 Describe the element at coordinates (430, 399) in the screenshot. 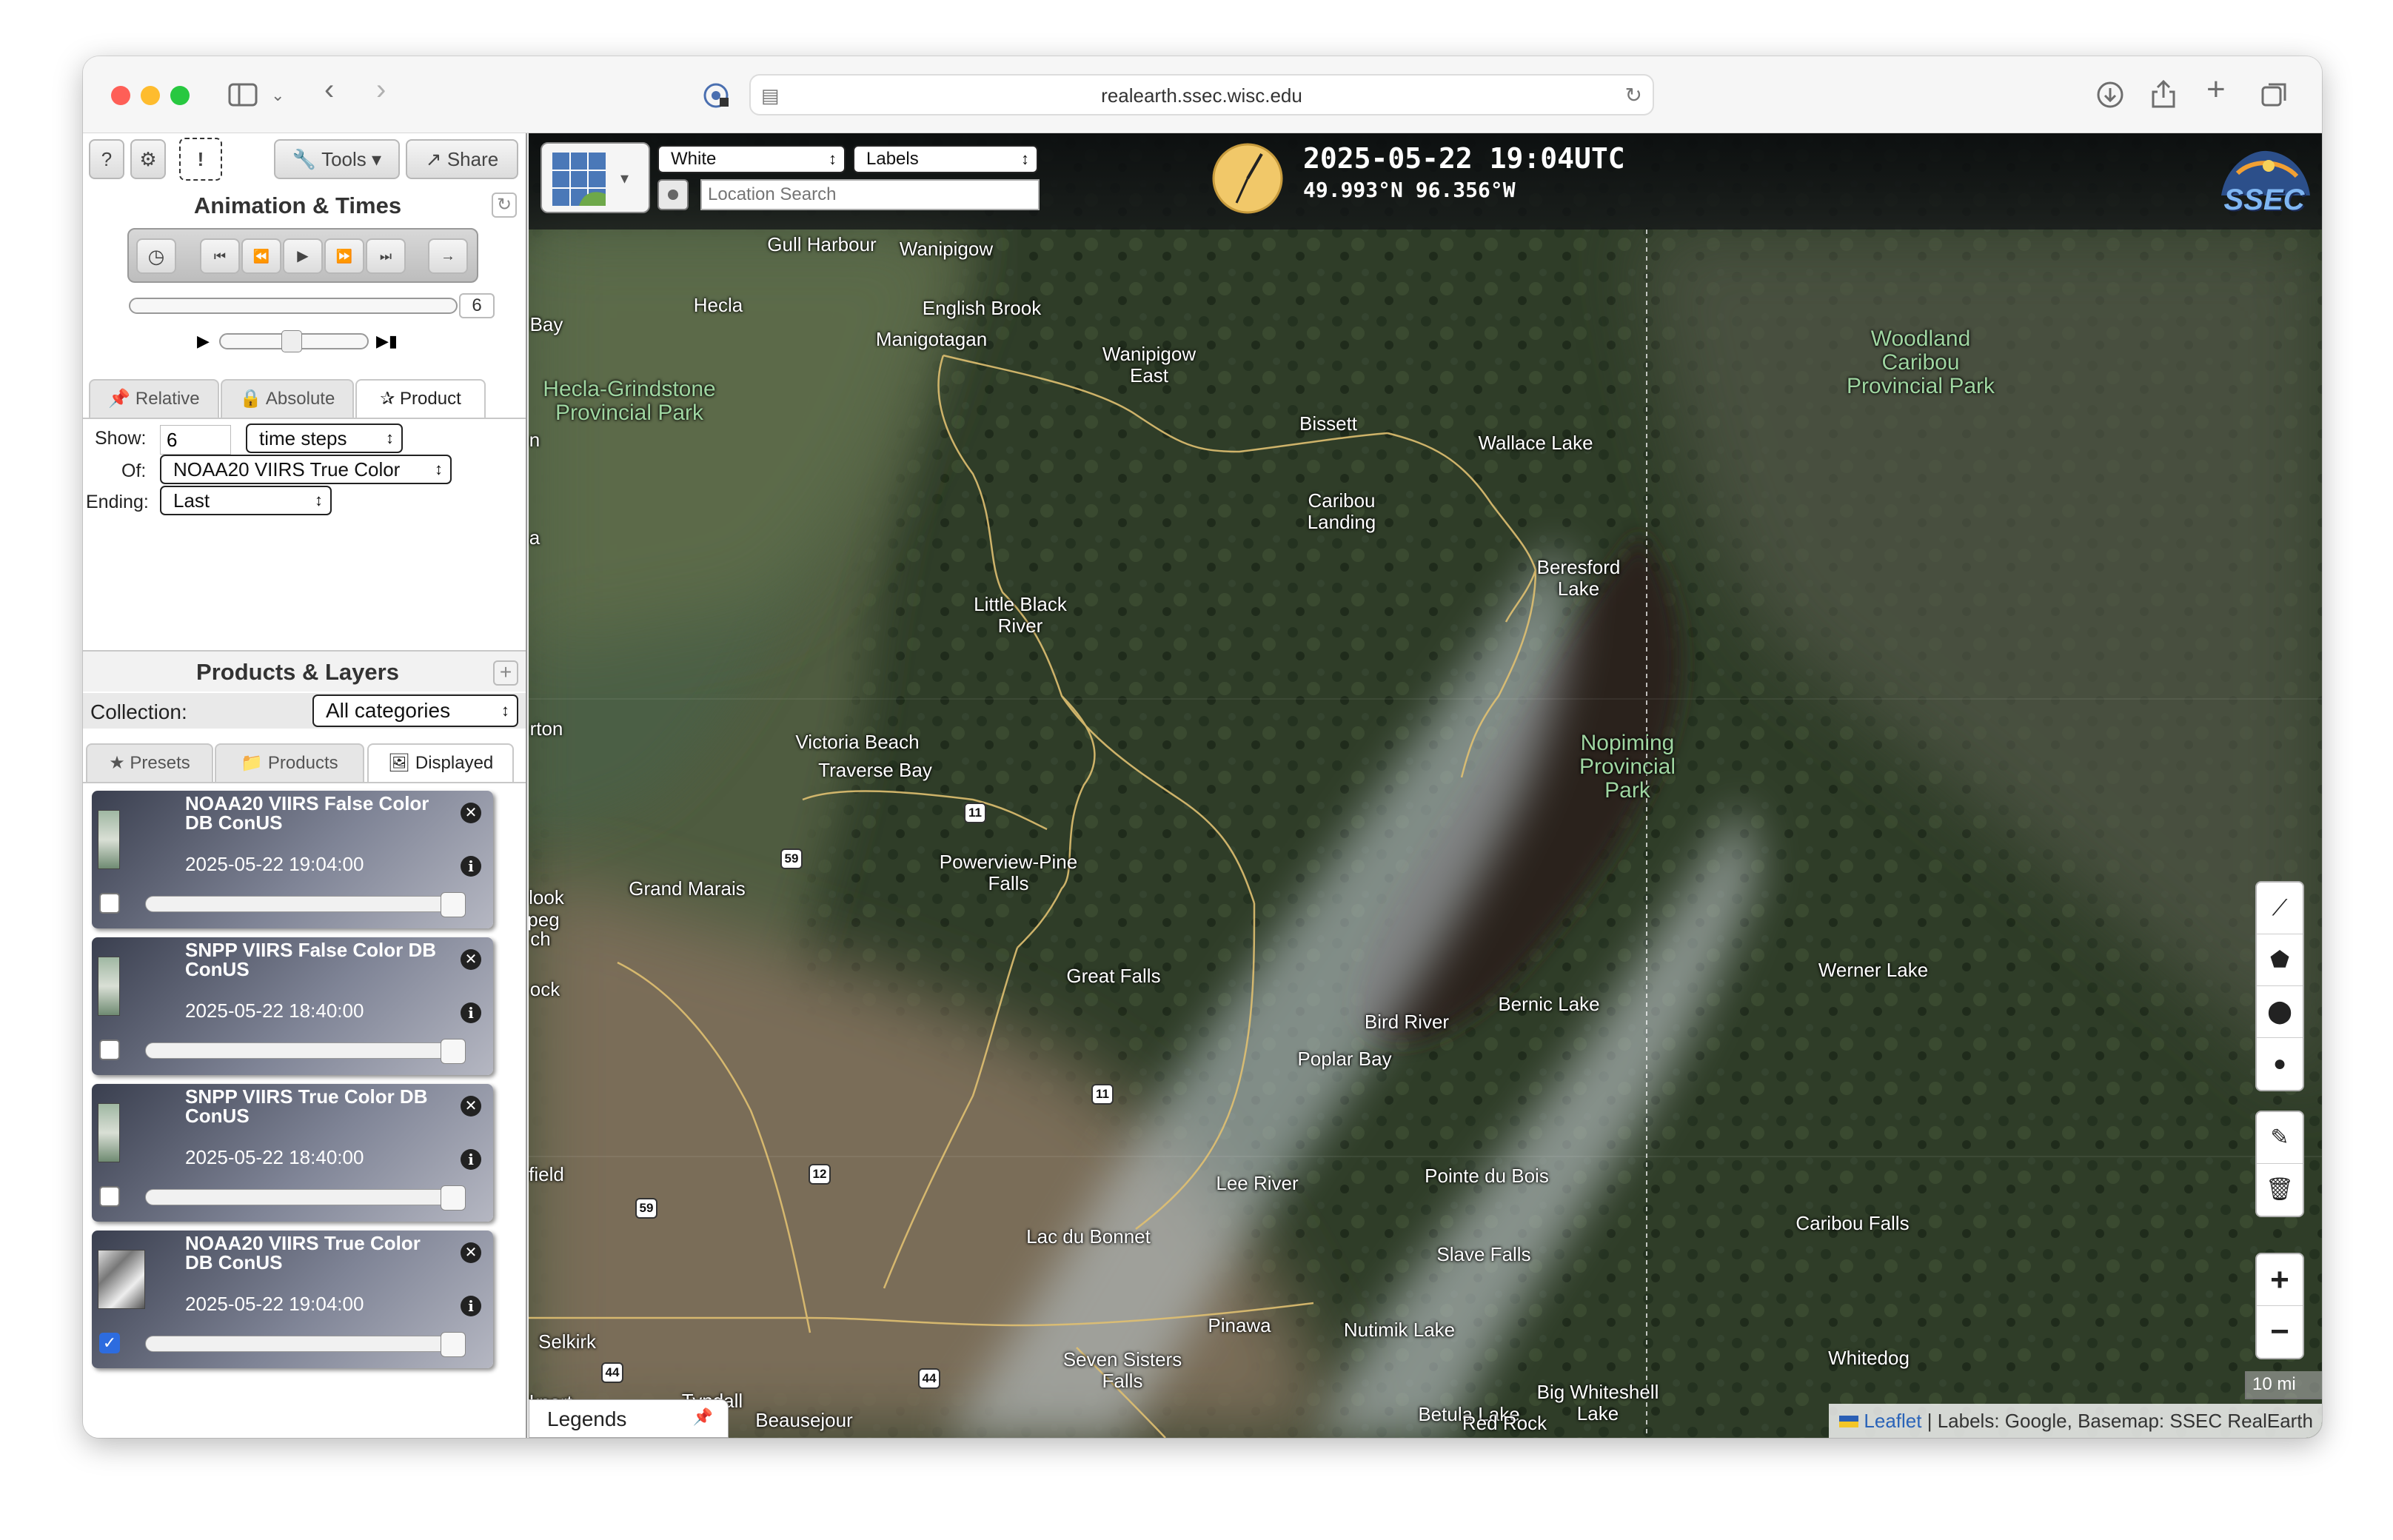

I see `tab-product-label: Product` at that location.